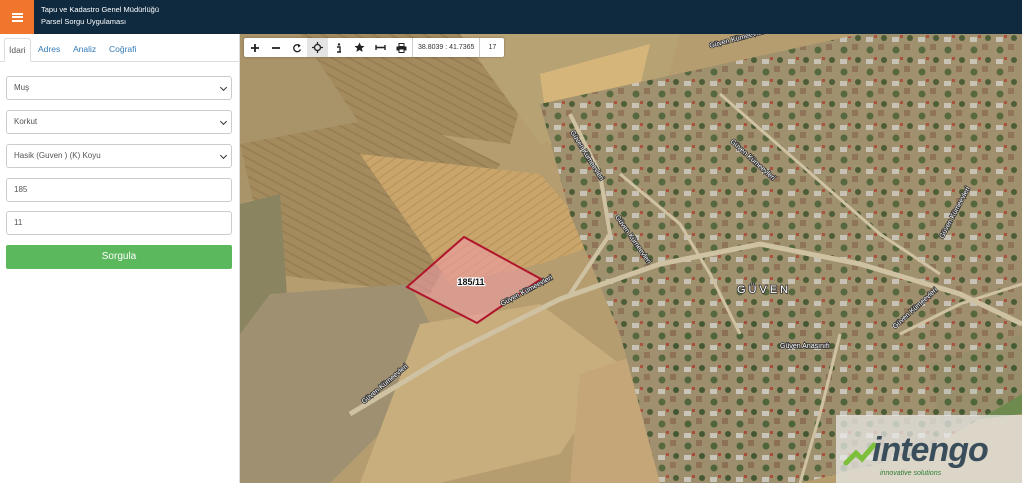 The image size is (1022, 483). What do you see at coordinates (119, 122) in the screenshot?
I see `district-select: Korkut` at bounding box center [119, 122].